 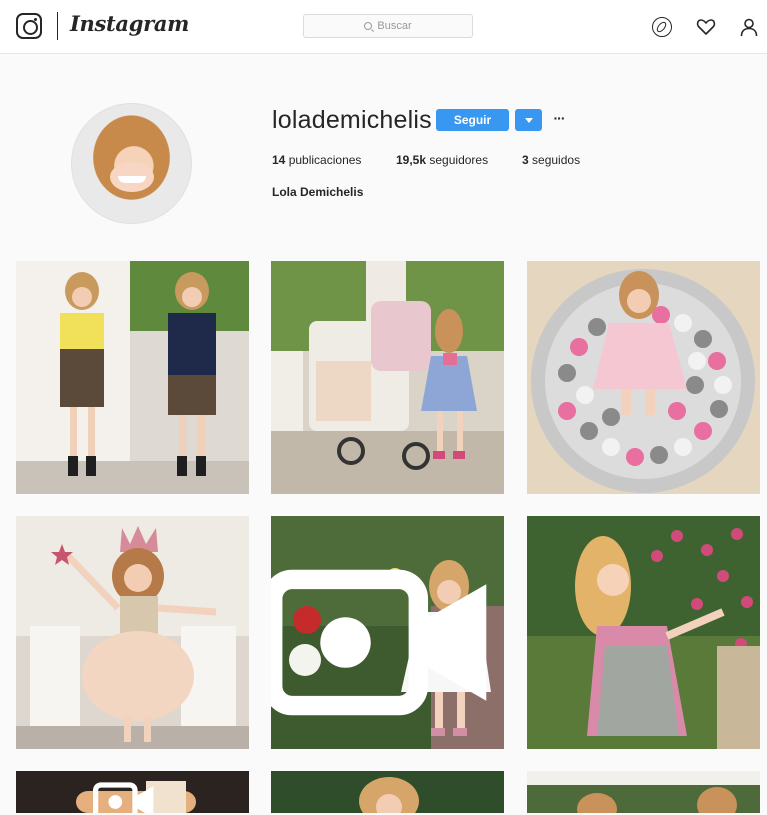 What do you see at coordinates (394, 26) in the screenshot?
I see `search-placeholder: Buscar` at bounding box center [394, 26].